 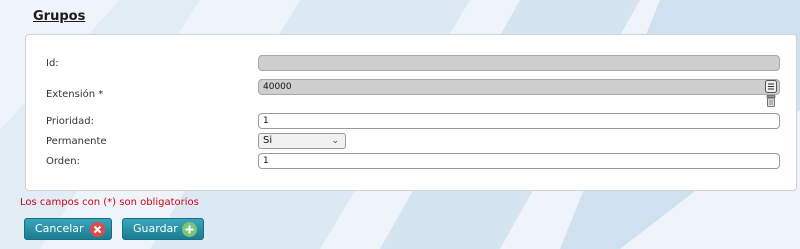 What do you see at coordinates (52, 63) in the screenshot?
I see `id-label: Id:` at bounding box center [52, 63].